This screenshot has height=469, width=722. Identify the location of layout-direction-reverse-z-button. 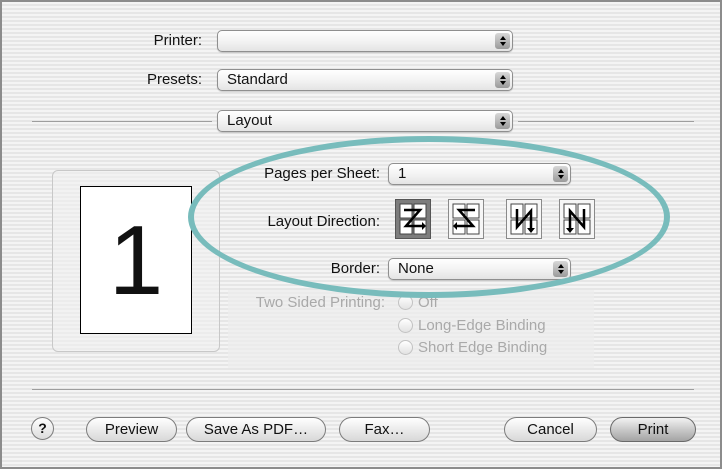
(466, 219).